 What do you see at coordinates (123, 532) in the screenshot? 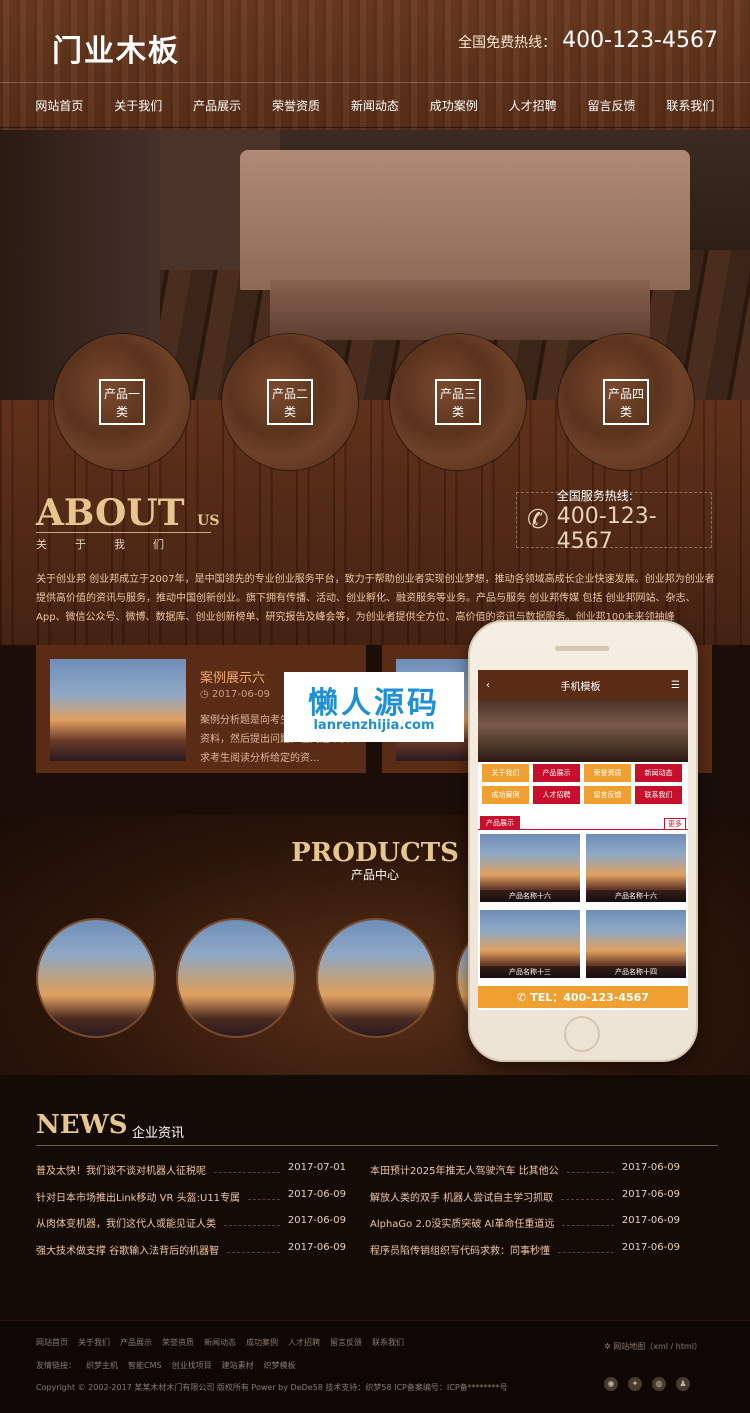
I see `about-underline` at bounding box center [123, 532].